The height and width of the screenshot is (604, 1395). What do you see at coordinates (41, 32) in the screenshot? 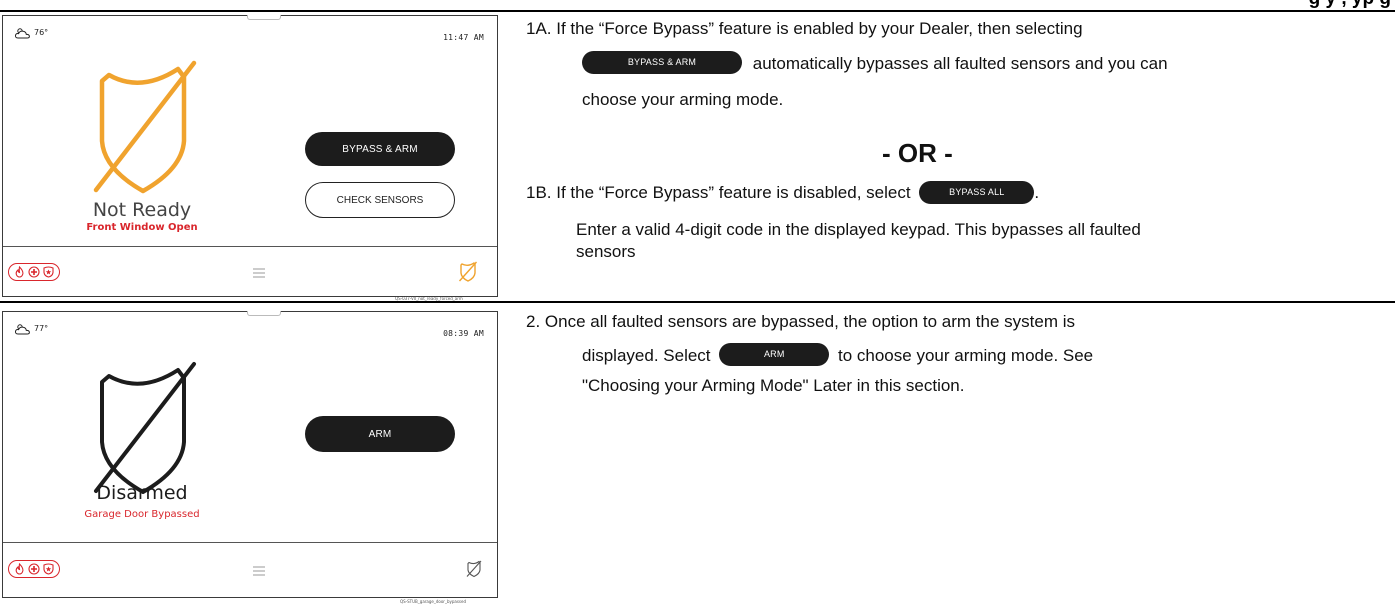
I see `temperature: 76°` at bounding box center [41, 32].